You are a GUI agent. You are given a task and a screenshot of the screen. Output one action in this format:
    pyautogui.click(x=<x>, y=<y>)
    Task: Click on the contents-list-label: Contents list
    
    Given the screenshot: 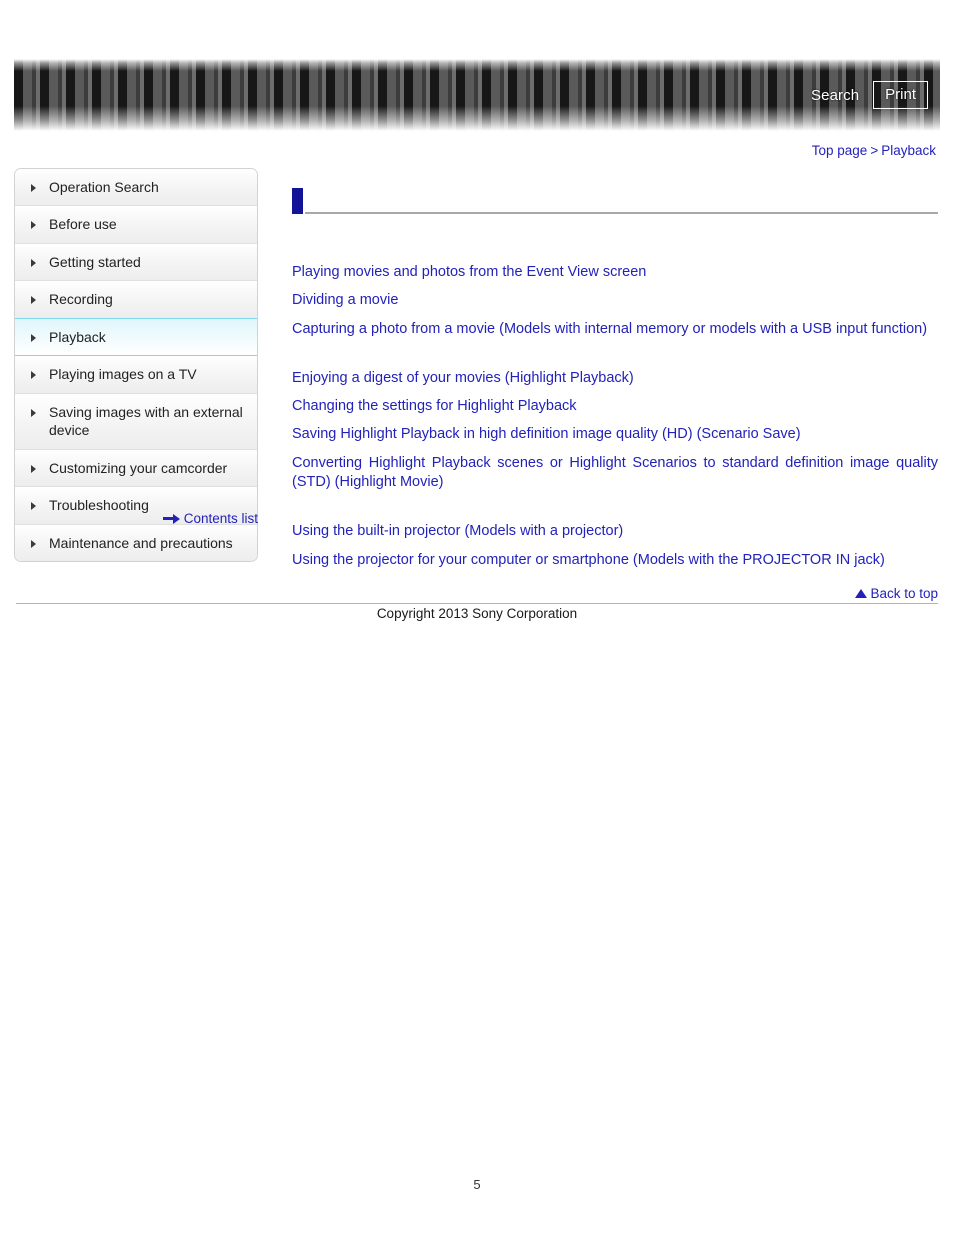 What is the action you would take?
    pyautogui.click(x=220, y=518)
    